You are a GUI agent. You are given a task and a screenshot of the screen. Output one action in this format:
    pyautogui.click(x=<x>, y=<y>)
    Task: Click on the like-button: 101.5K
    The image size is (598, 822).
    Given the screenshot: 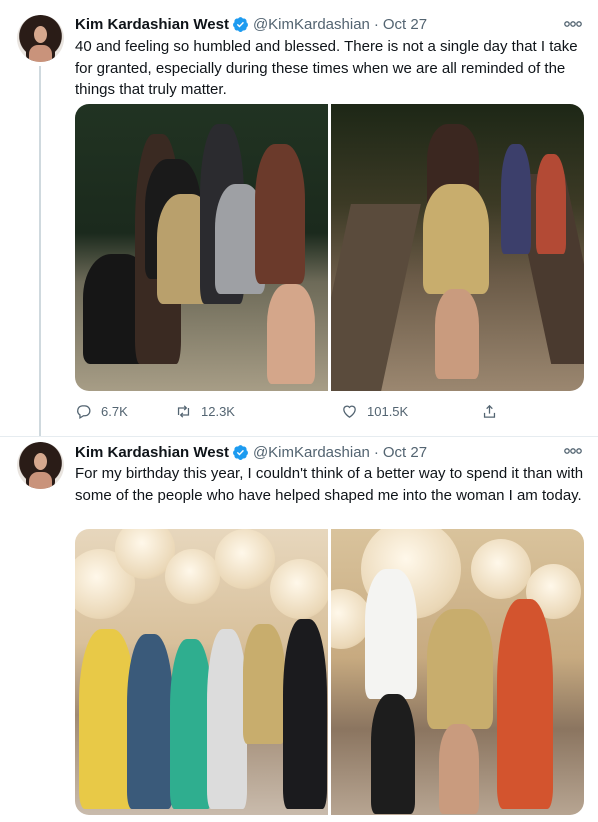 What is the action you would take?
    pyautogui.click(x=374, y=411)
    